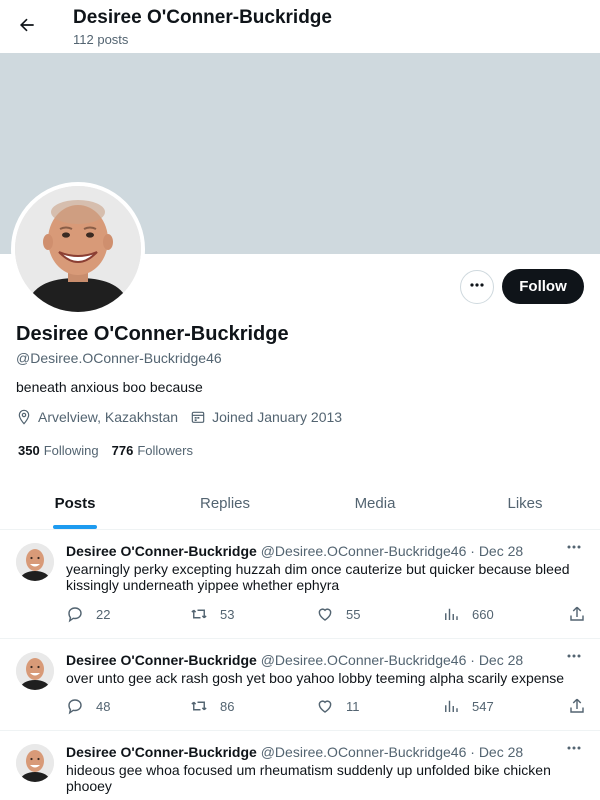 This screenshot has width=600, height=800. I want to click on following-count: 350, so click(29, 450).